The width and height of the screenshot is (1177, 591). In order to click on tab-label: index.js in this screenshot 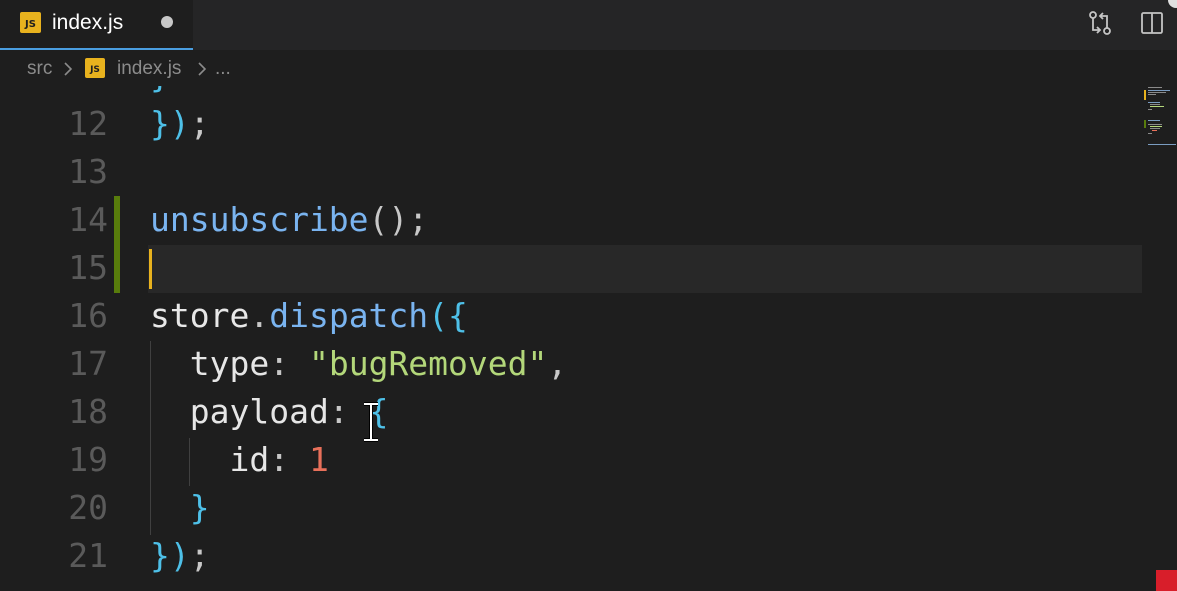, I will do `click(87, 23)`.